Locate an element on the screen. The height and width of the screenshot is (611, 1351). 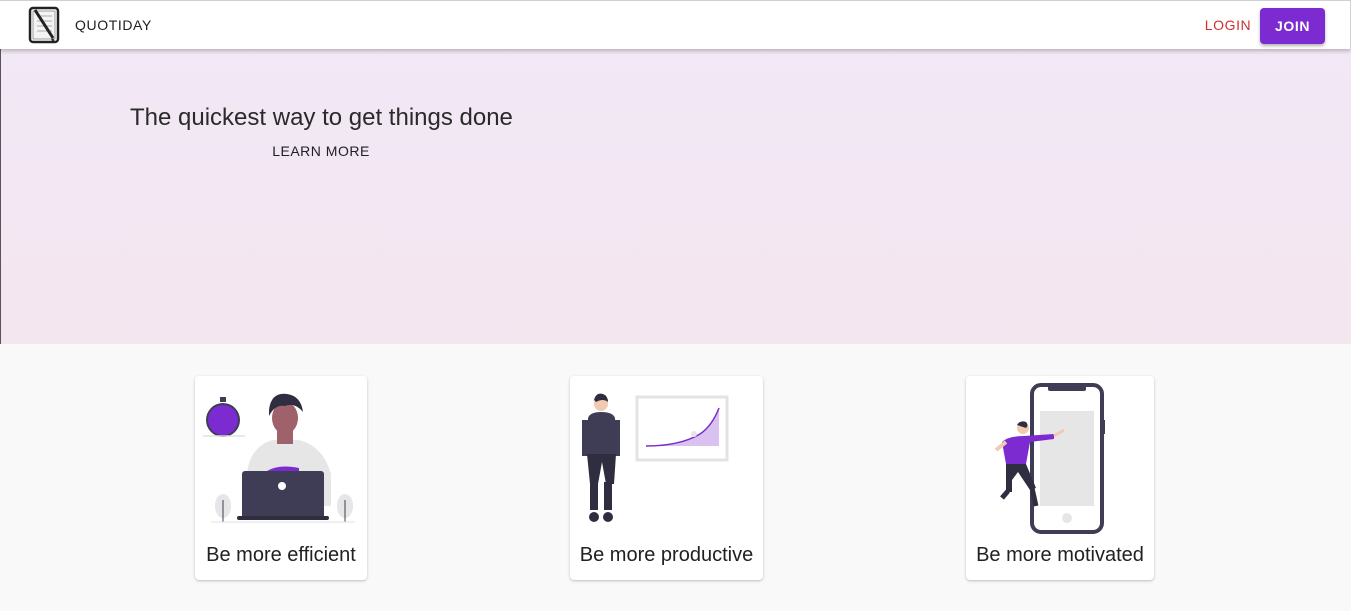
card-title-productive: Be more productive is located at coordinates (666, 555).